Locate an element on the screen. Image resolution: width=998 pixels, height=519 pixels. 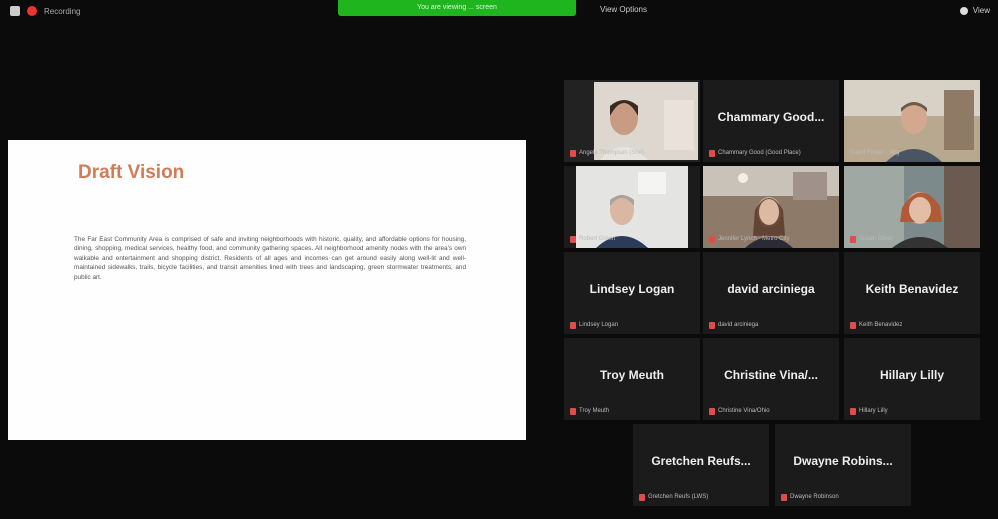
share-banner-text: You are viewing ... screen is located at coordinates (457, 7).